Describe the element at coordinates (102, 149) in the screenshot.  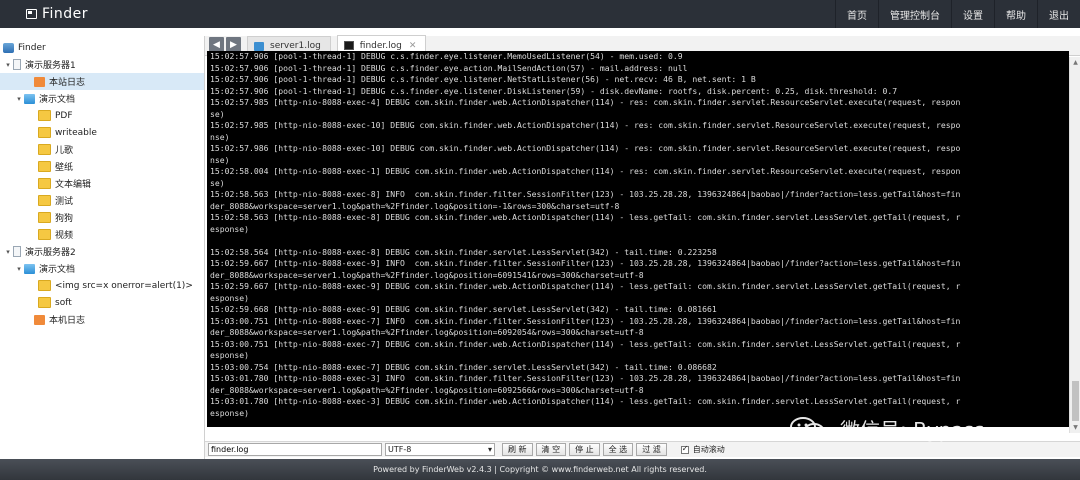
I see `tree-item: 儿歌` at that location.